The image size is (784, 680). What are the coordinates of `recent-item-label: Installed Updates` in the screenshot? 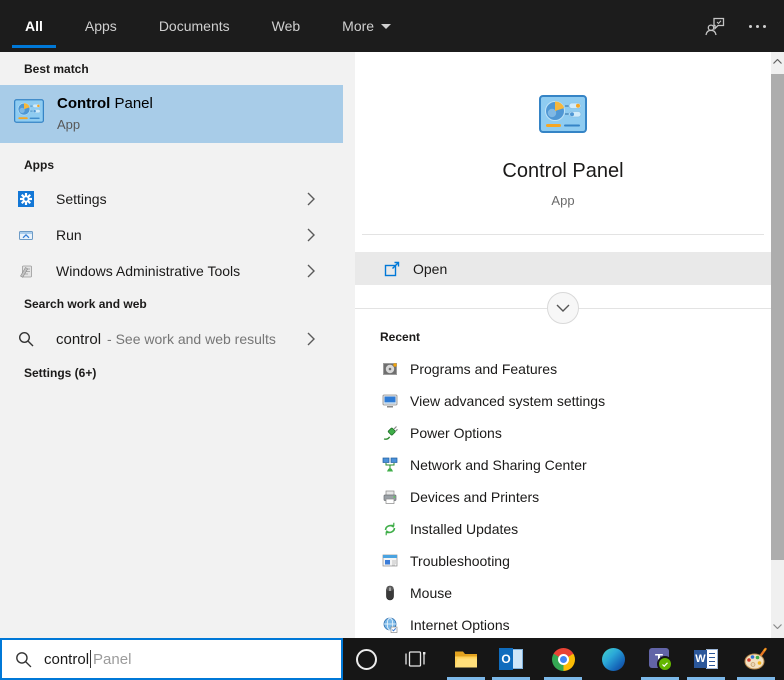 It's located at (464, 529).